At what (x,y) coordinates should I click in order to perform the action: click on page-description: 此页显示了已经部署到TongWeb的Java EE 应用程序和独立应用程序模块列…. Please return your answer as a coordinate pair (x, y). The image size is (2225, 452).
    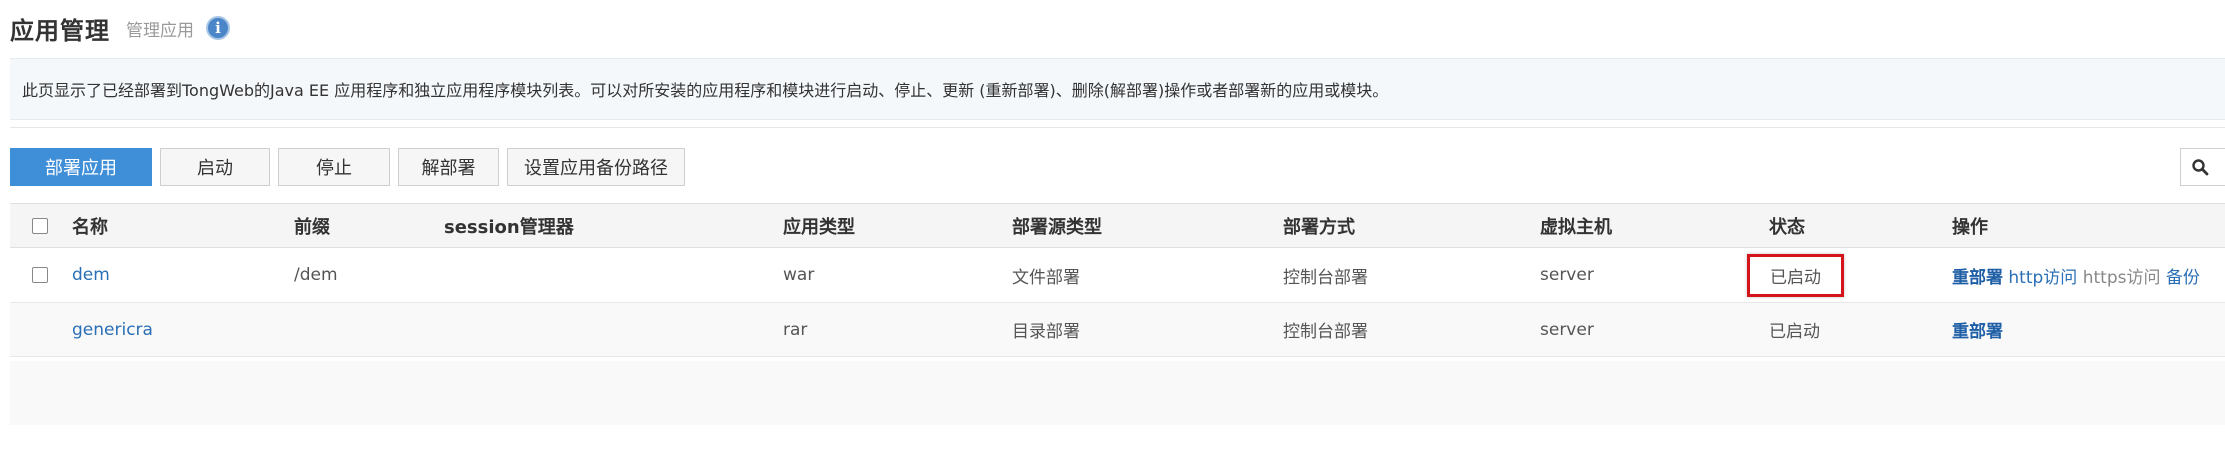
    Looking at the image, I should click on (1117, 89).